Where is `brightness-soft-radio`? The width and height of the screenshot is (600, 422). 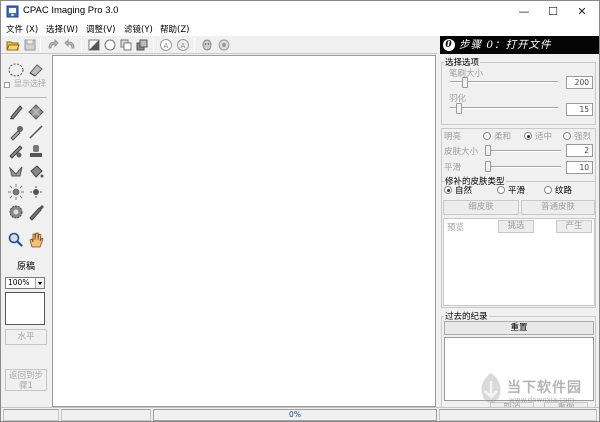
brightness-soft-radio is located at coordinates (487, 136).